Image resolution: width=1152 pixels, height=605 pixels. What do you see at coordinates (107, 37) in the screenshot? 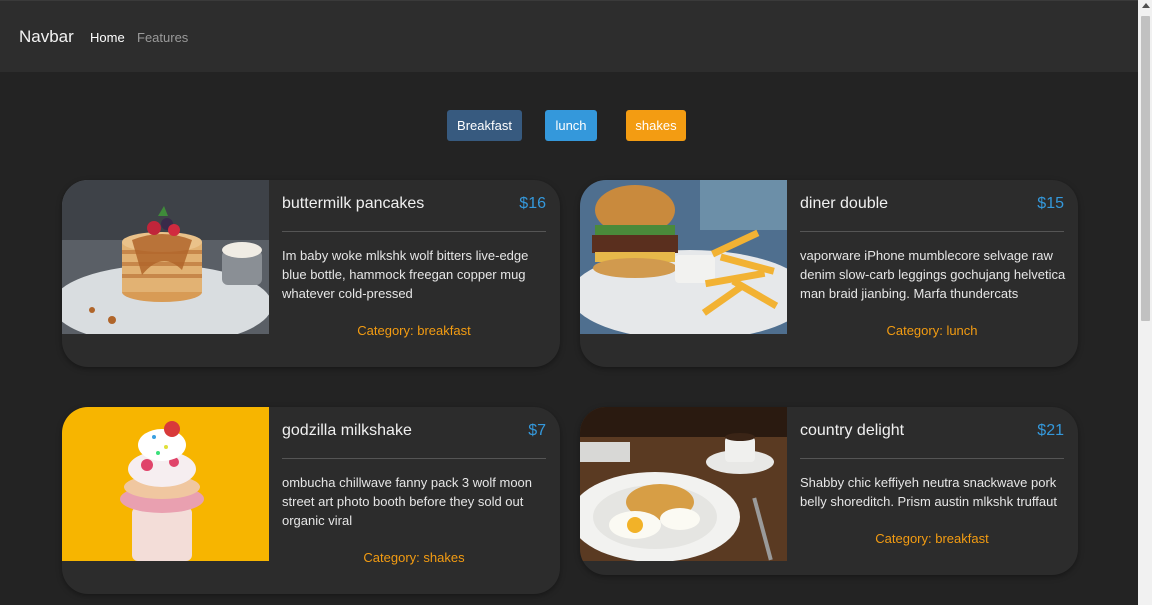
I see `nav-link-home: Home` at bounding box center [107, 37].